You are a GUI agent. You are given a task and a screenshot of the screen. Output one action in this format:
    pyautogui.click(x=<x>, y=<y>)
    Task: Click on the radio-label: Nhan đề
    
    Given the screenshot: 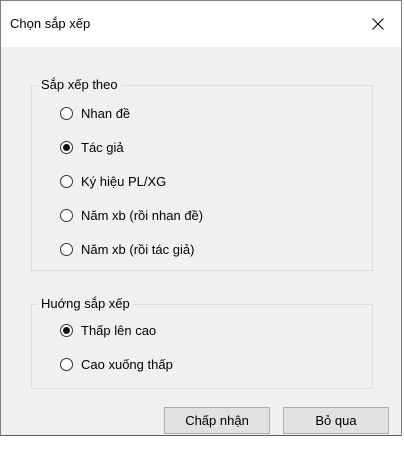 What is the action you would take?
    pyautogui.click(x=106, y=113)
    